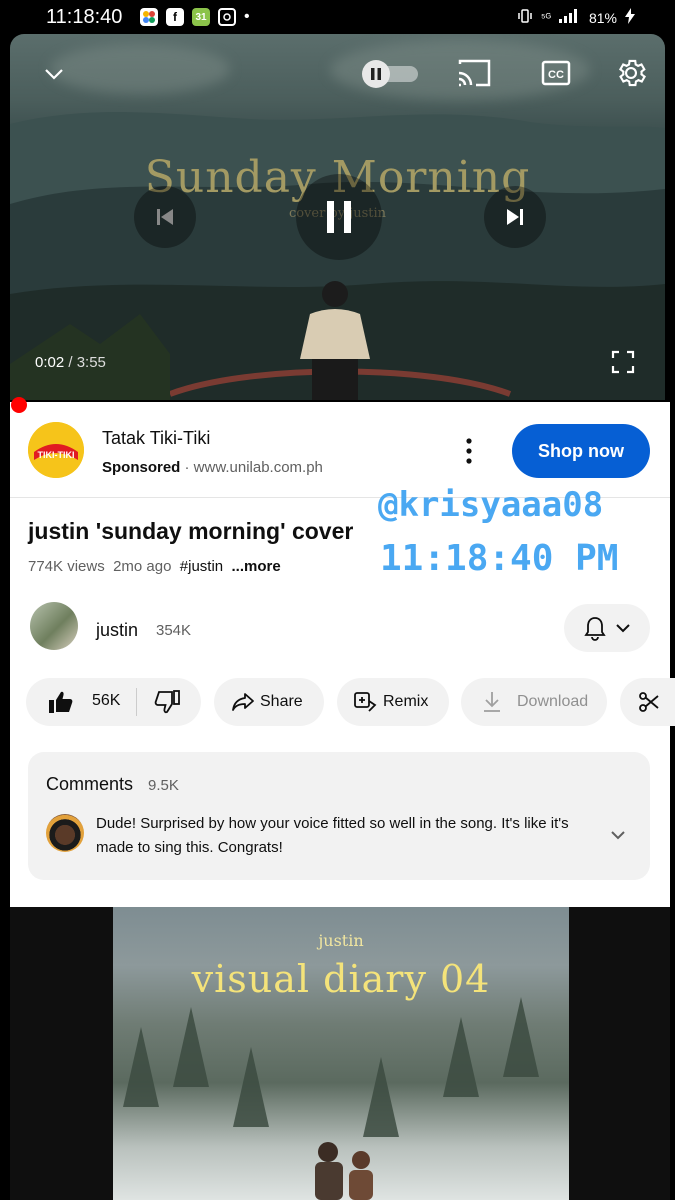 The width and height of the screenshot is (675, 1200). I want to click on share-label: Share, so click(281, 701).